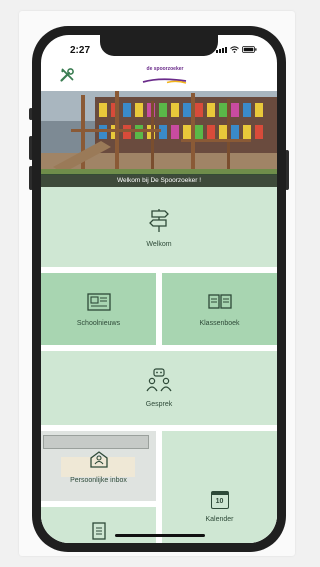 The image size is (320, 567). Describe the element at coordinates (159, 380) in the screenshot. I see `conversation-icon` at that location.